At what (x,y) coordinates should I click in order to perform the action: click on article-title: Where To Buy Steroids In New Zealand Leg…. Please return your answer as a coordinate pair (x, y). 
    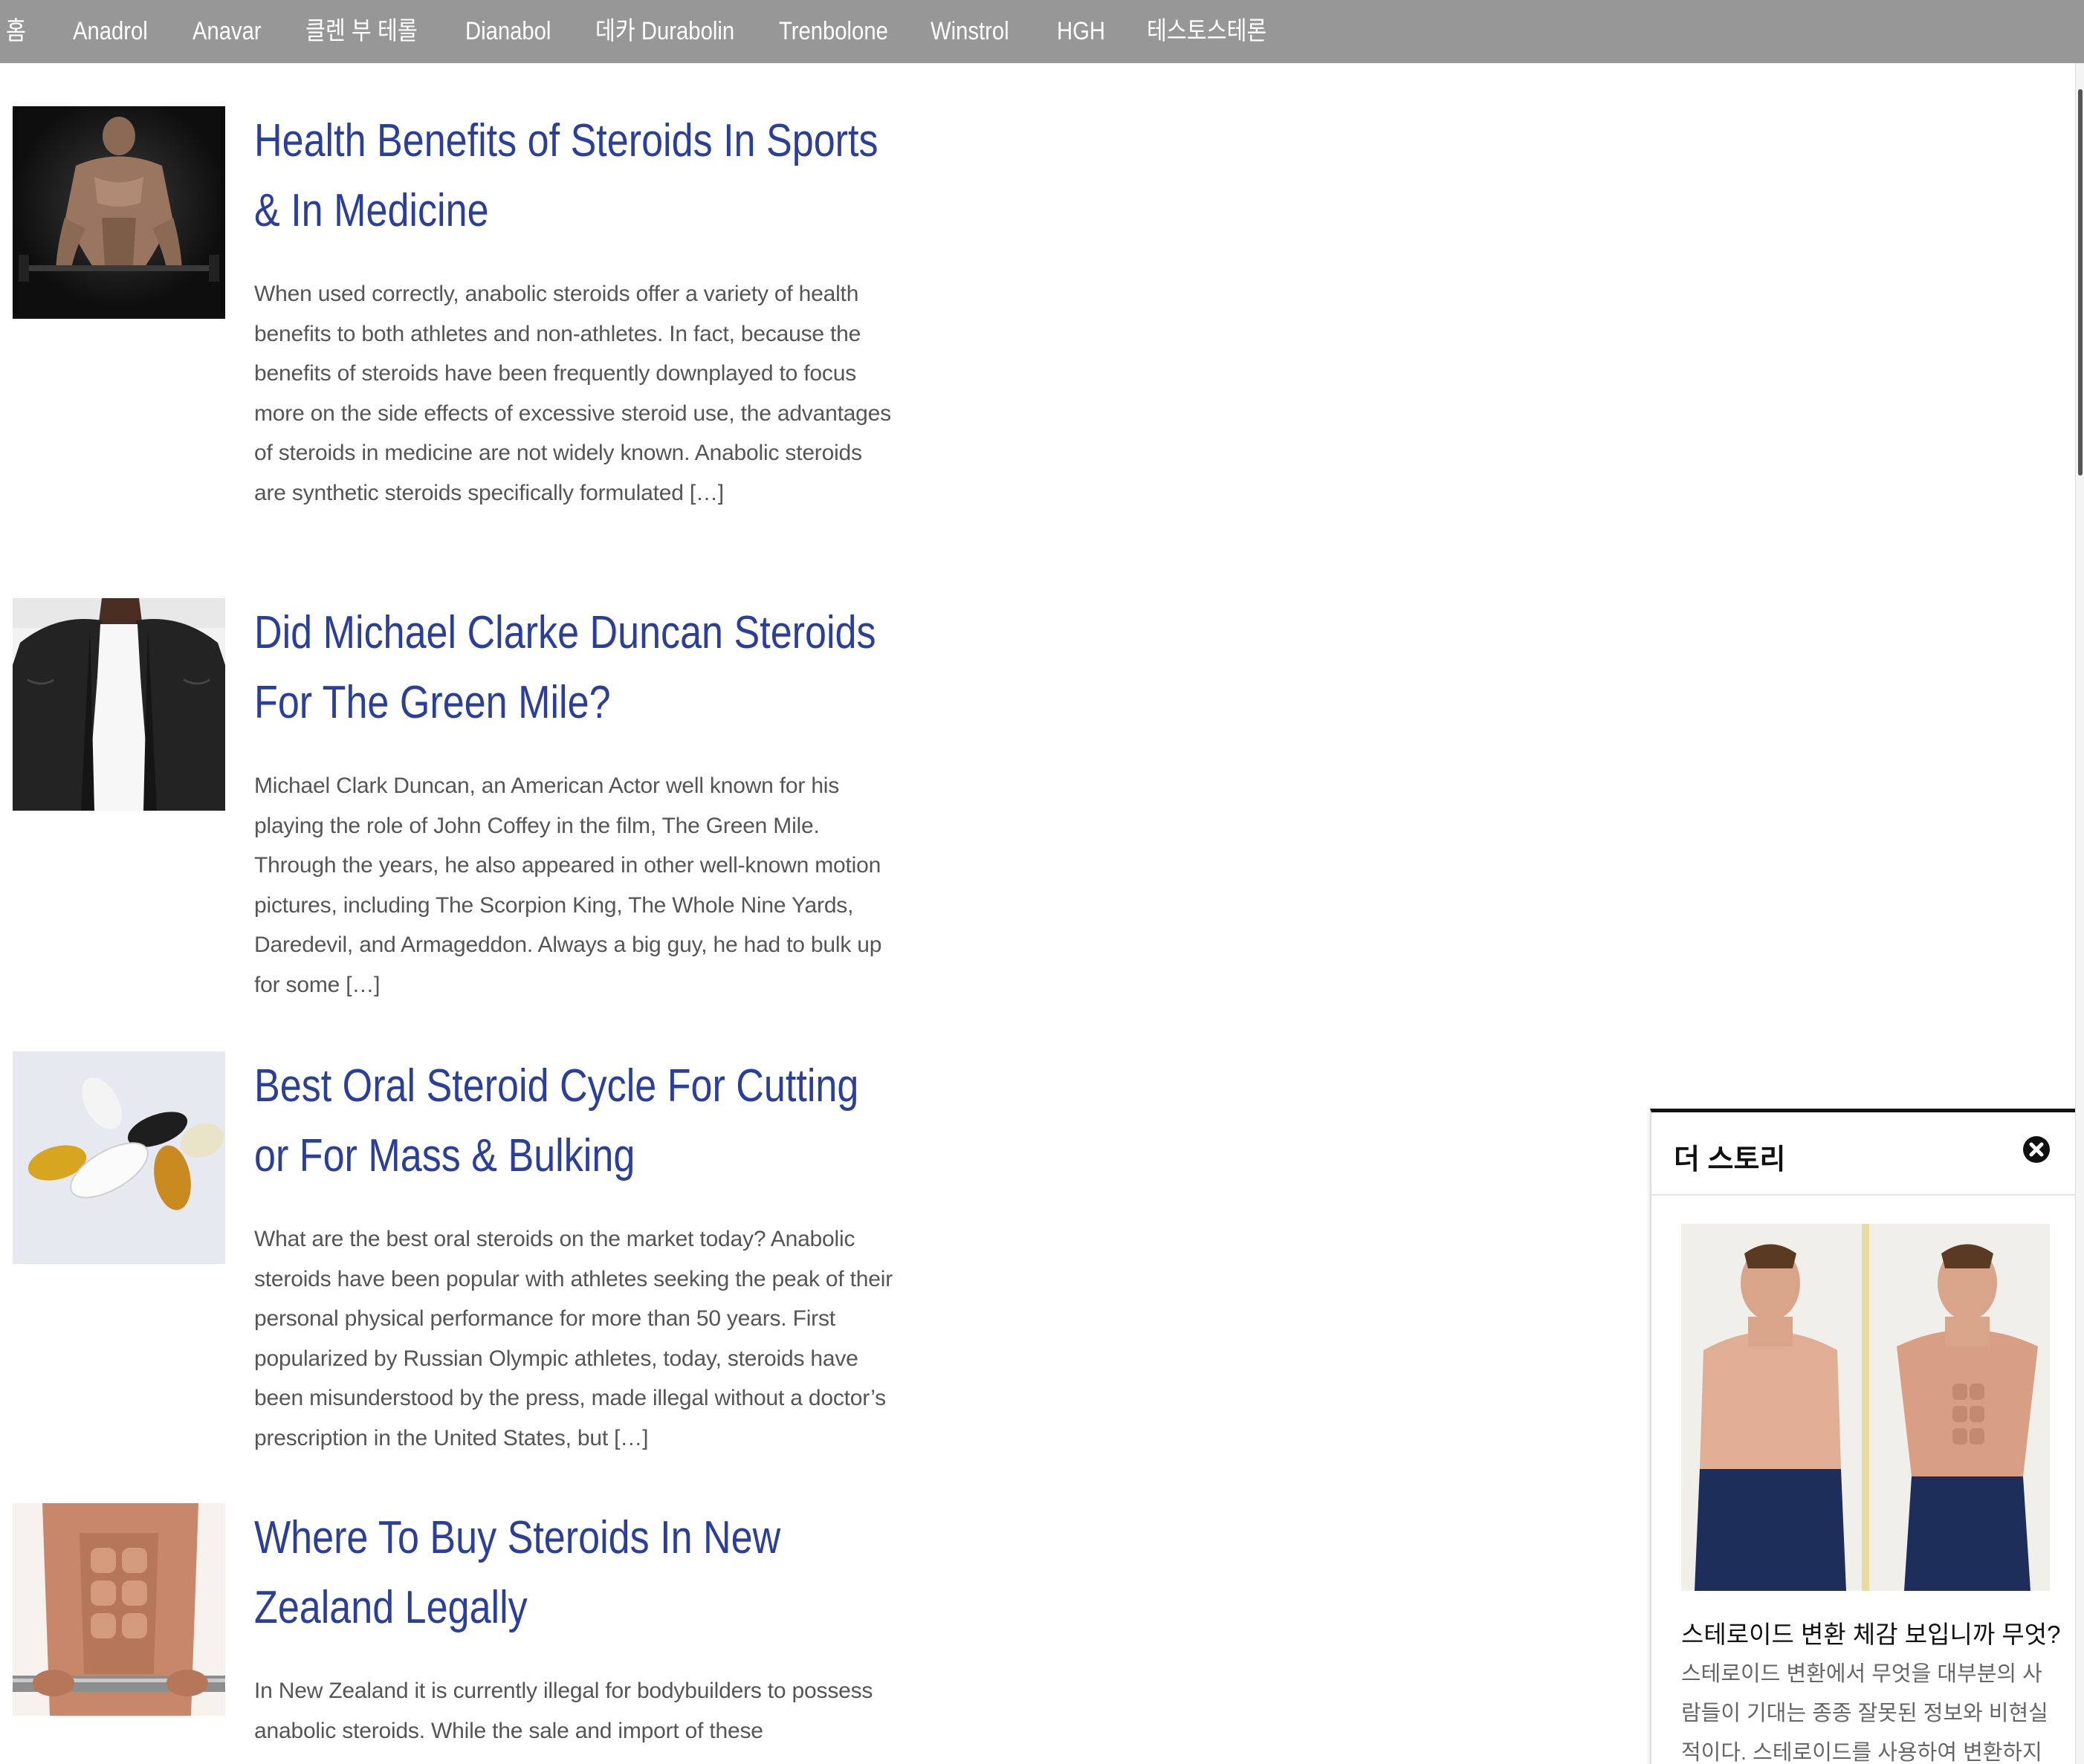
    Looking at the image, I should click on (566, 1573).